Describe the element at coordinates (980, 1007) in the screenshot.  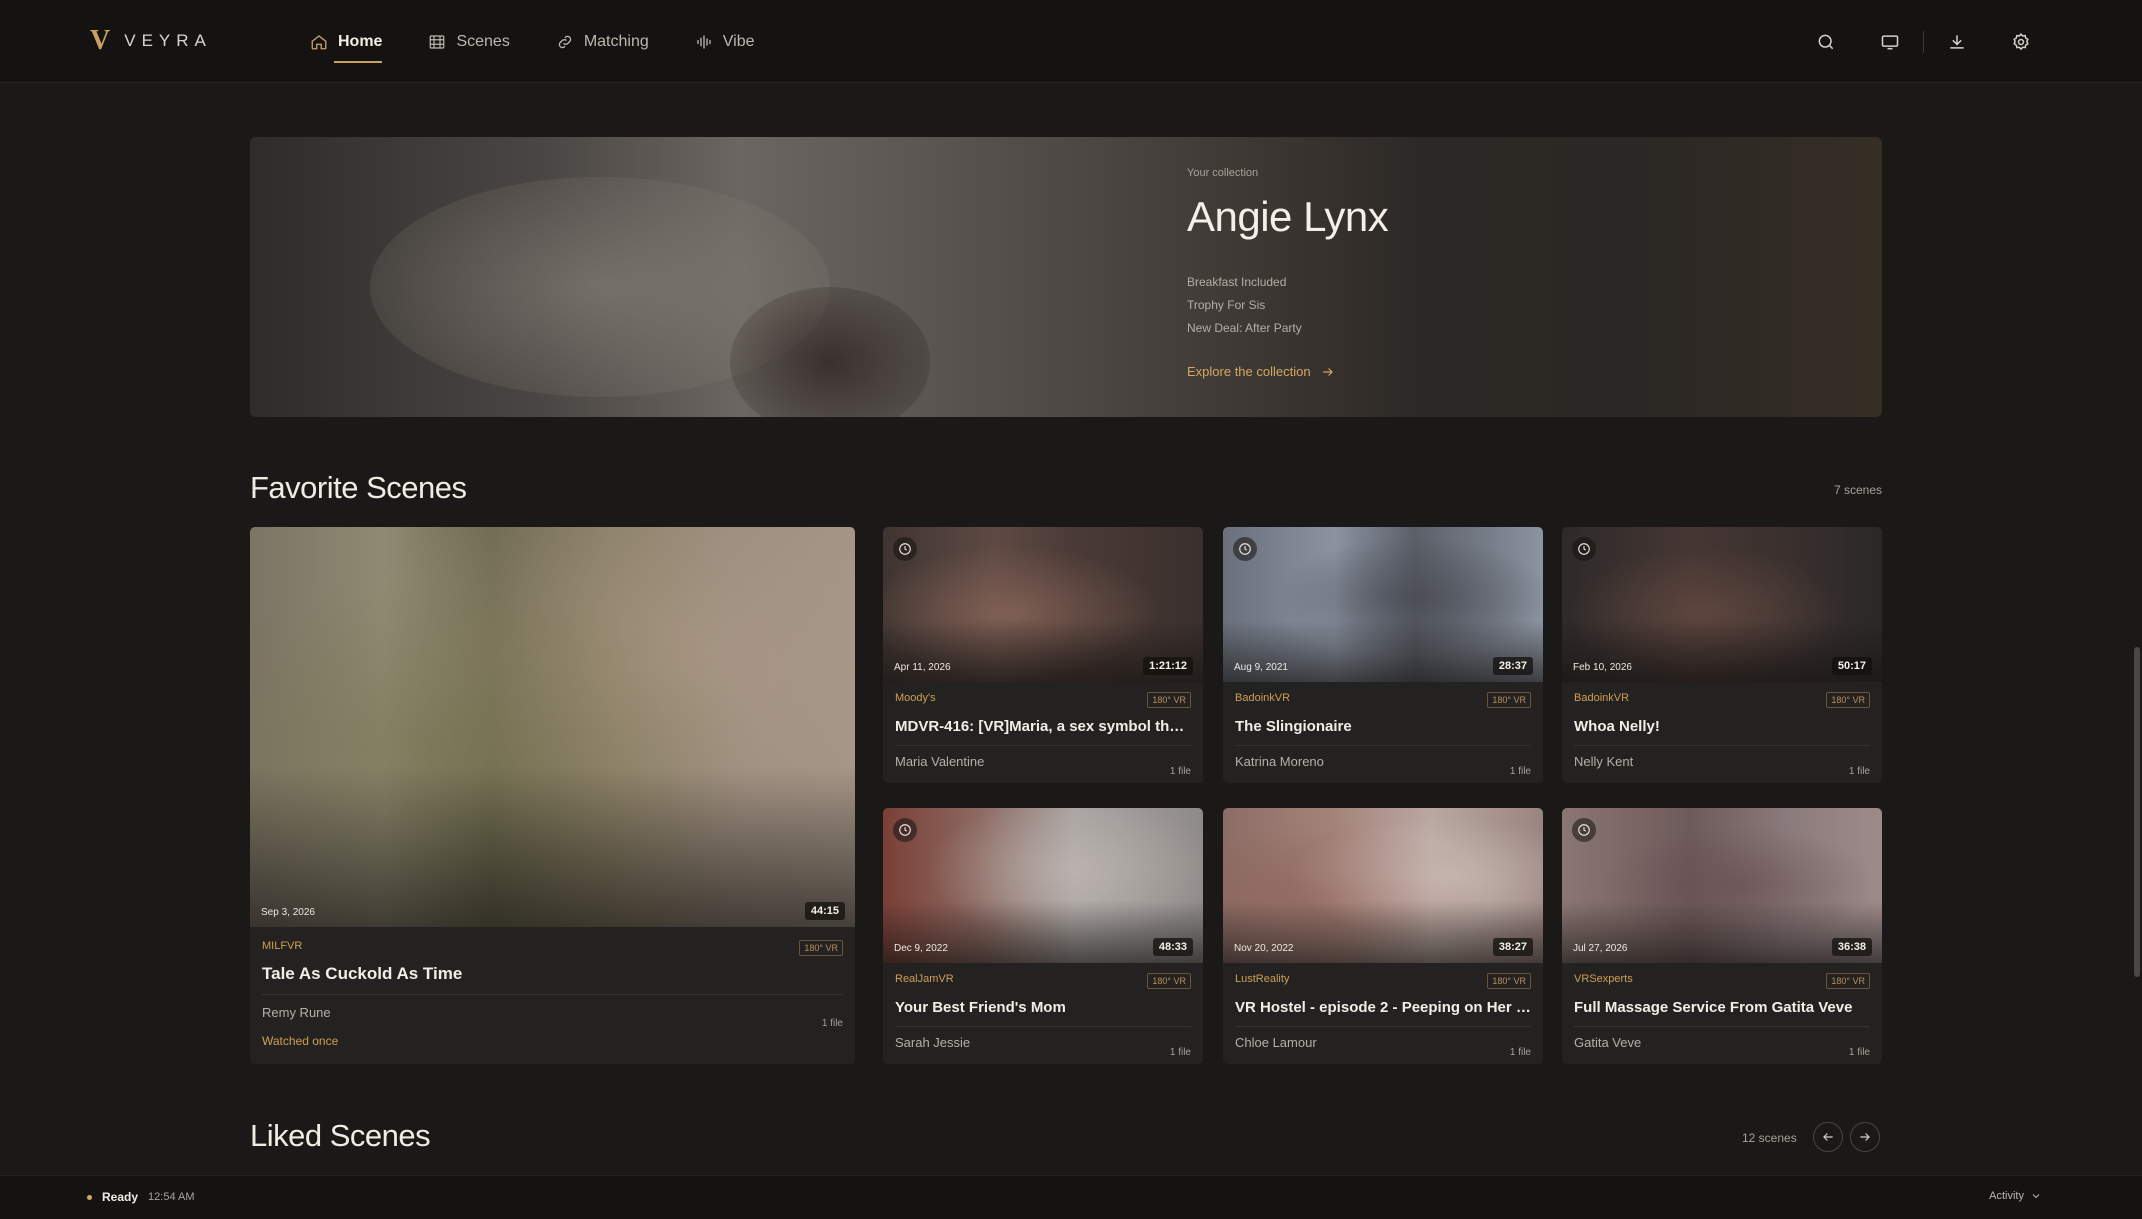
I see `scene-title: Your Best Friend's Mom` at that location.